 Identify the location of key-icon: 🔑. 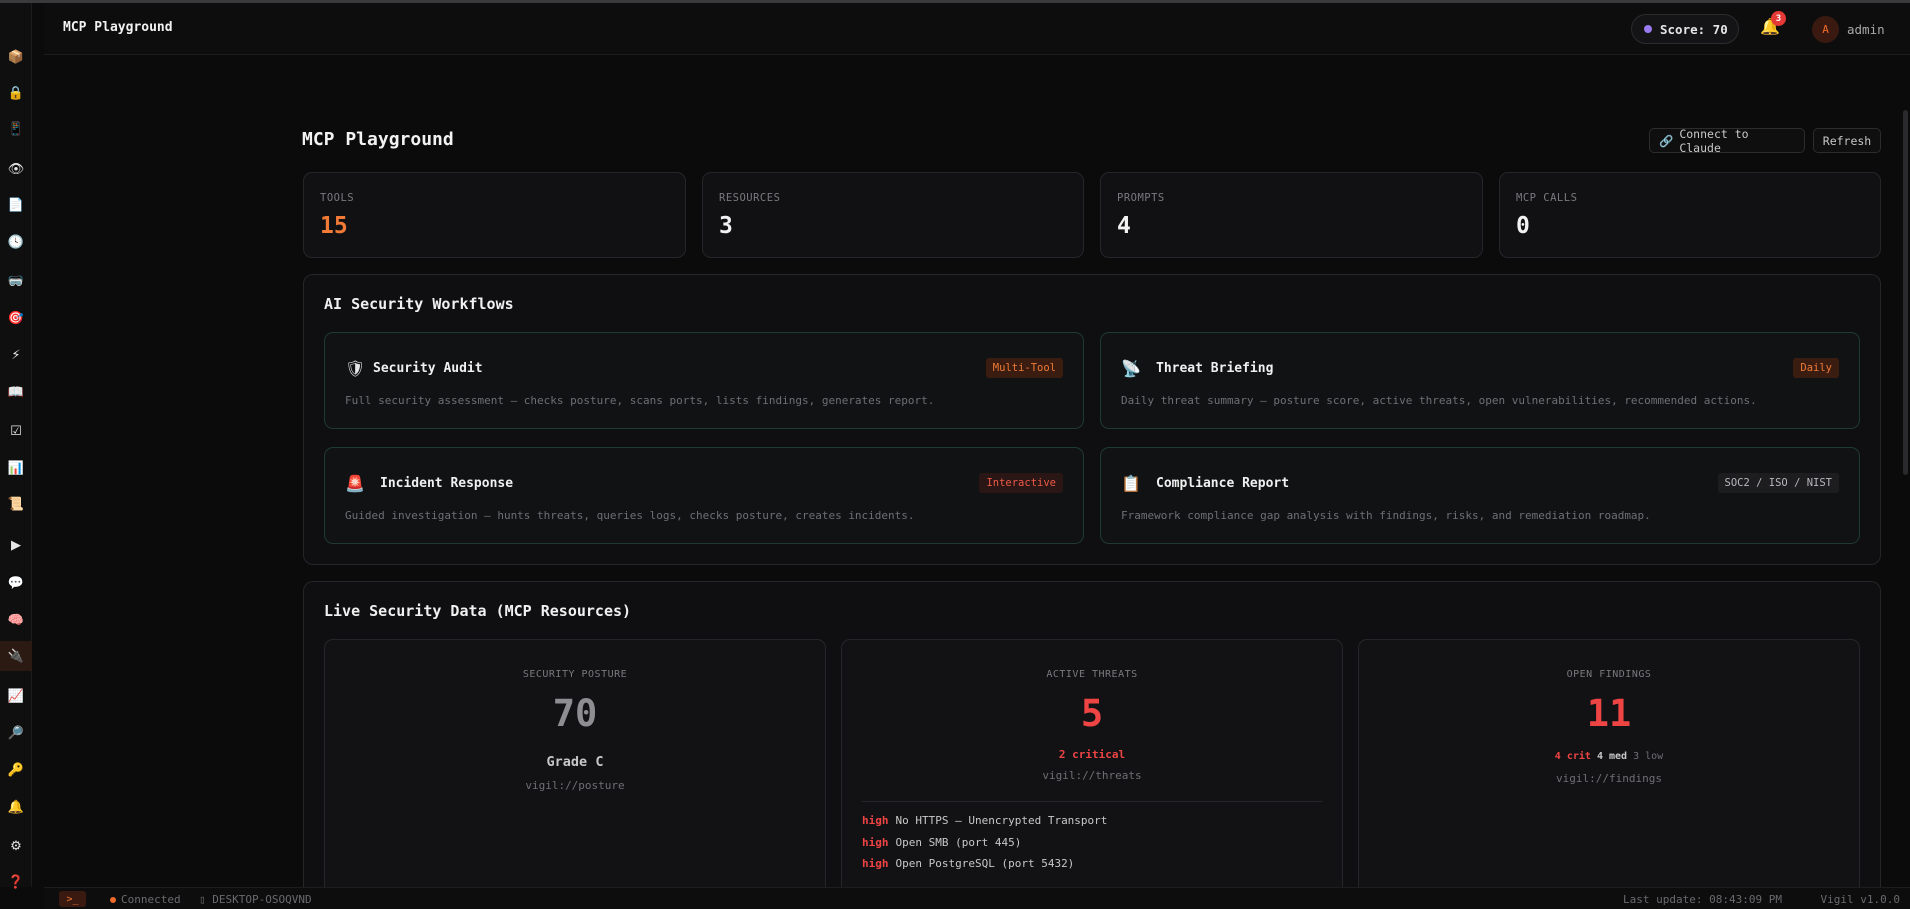
(16, 770).